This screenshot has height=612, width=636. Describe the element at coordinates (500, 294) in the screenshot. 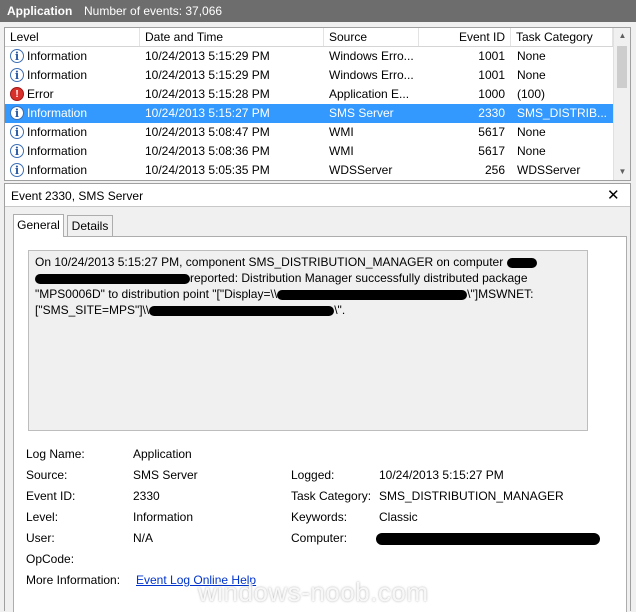

I see `desc-line-4: \"]MSWNET:` at that location.